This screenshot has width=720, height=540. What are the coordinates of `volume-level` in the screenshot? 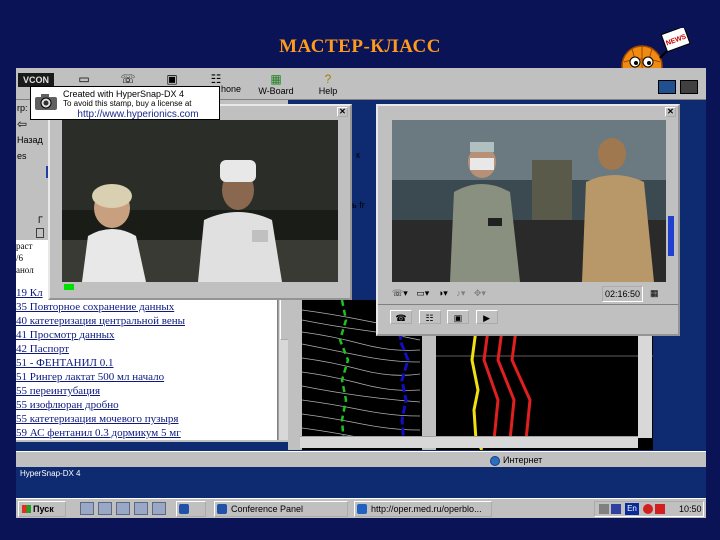 It's located at (671, 236).